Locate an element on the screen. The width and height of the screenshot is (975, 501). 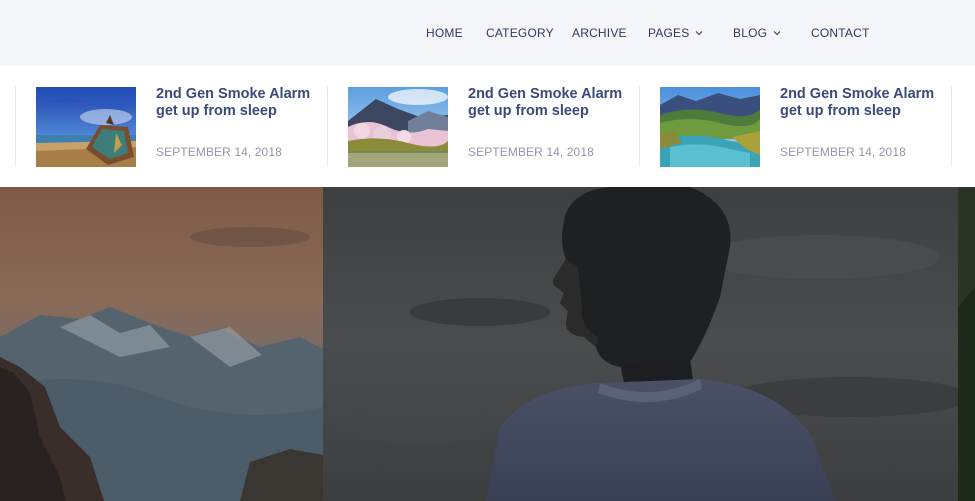
nav-item-category: CATEGORY is located at coordinates (529, 33).